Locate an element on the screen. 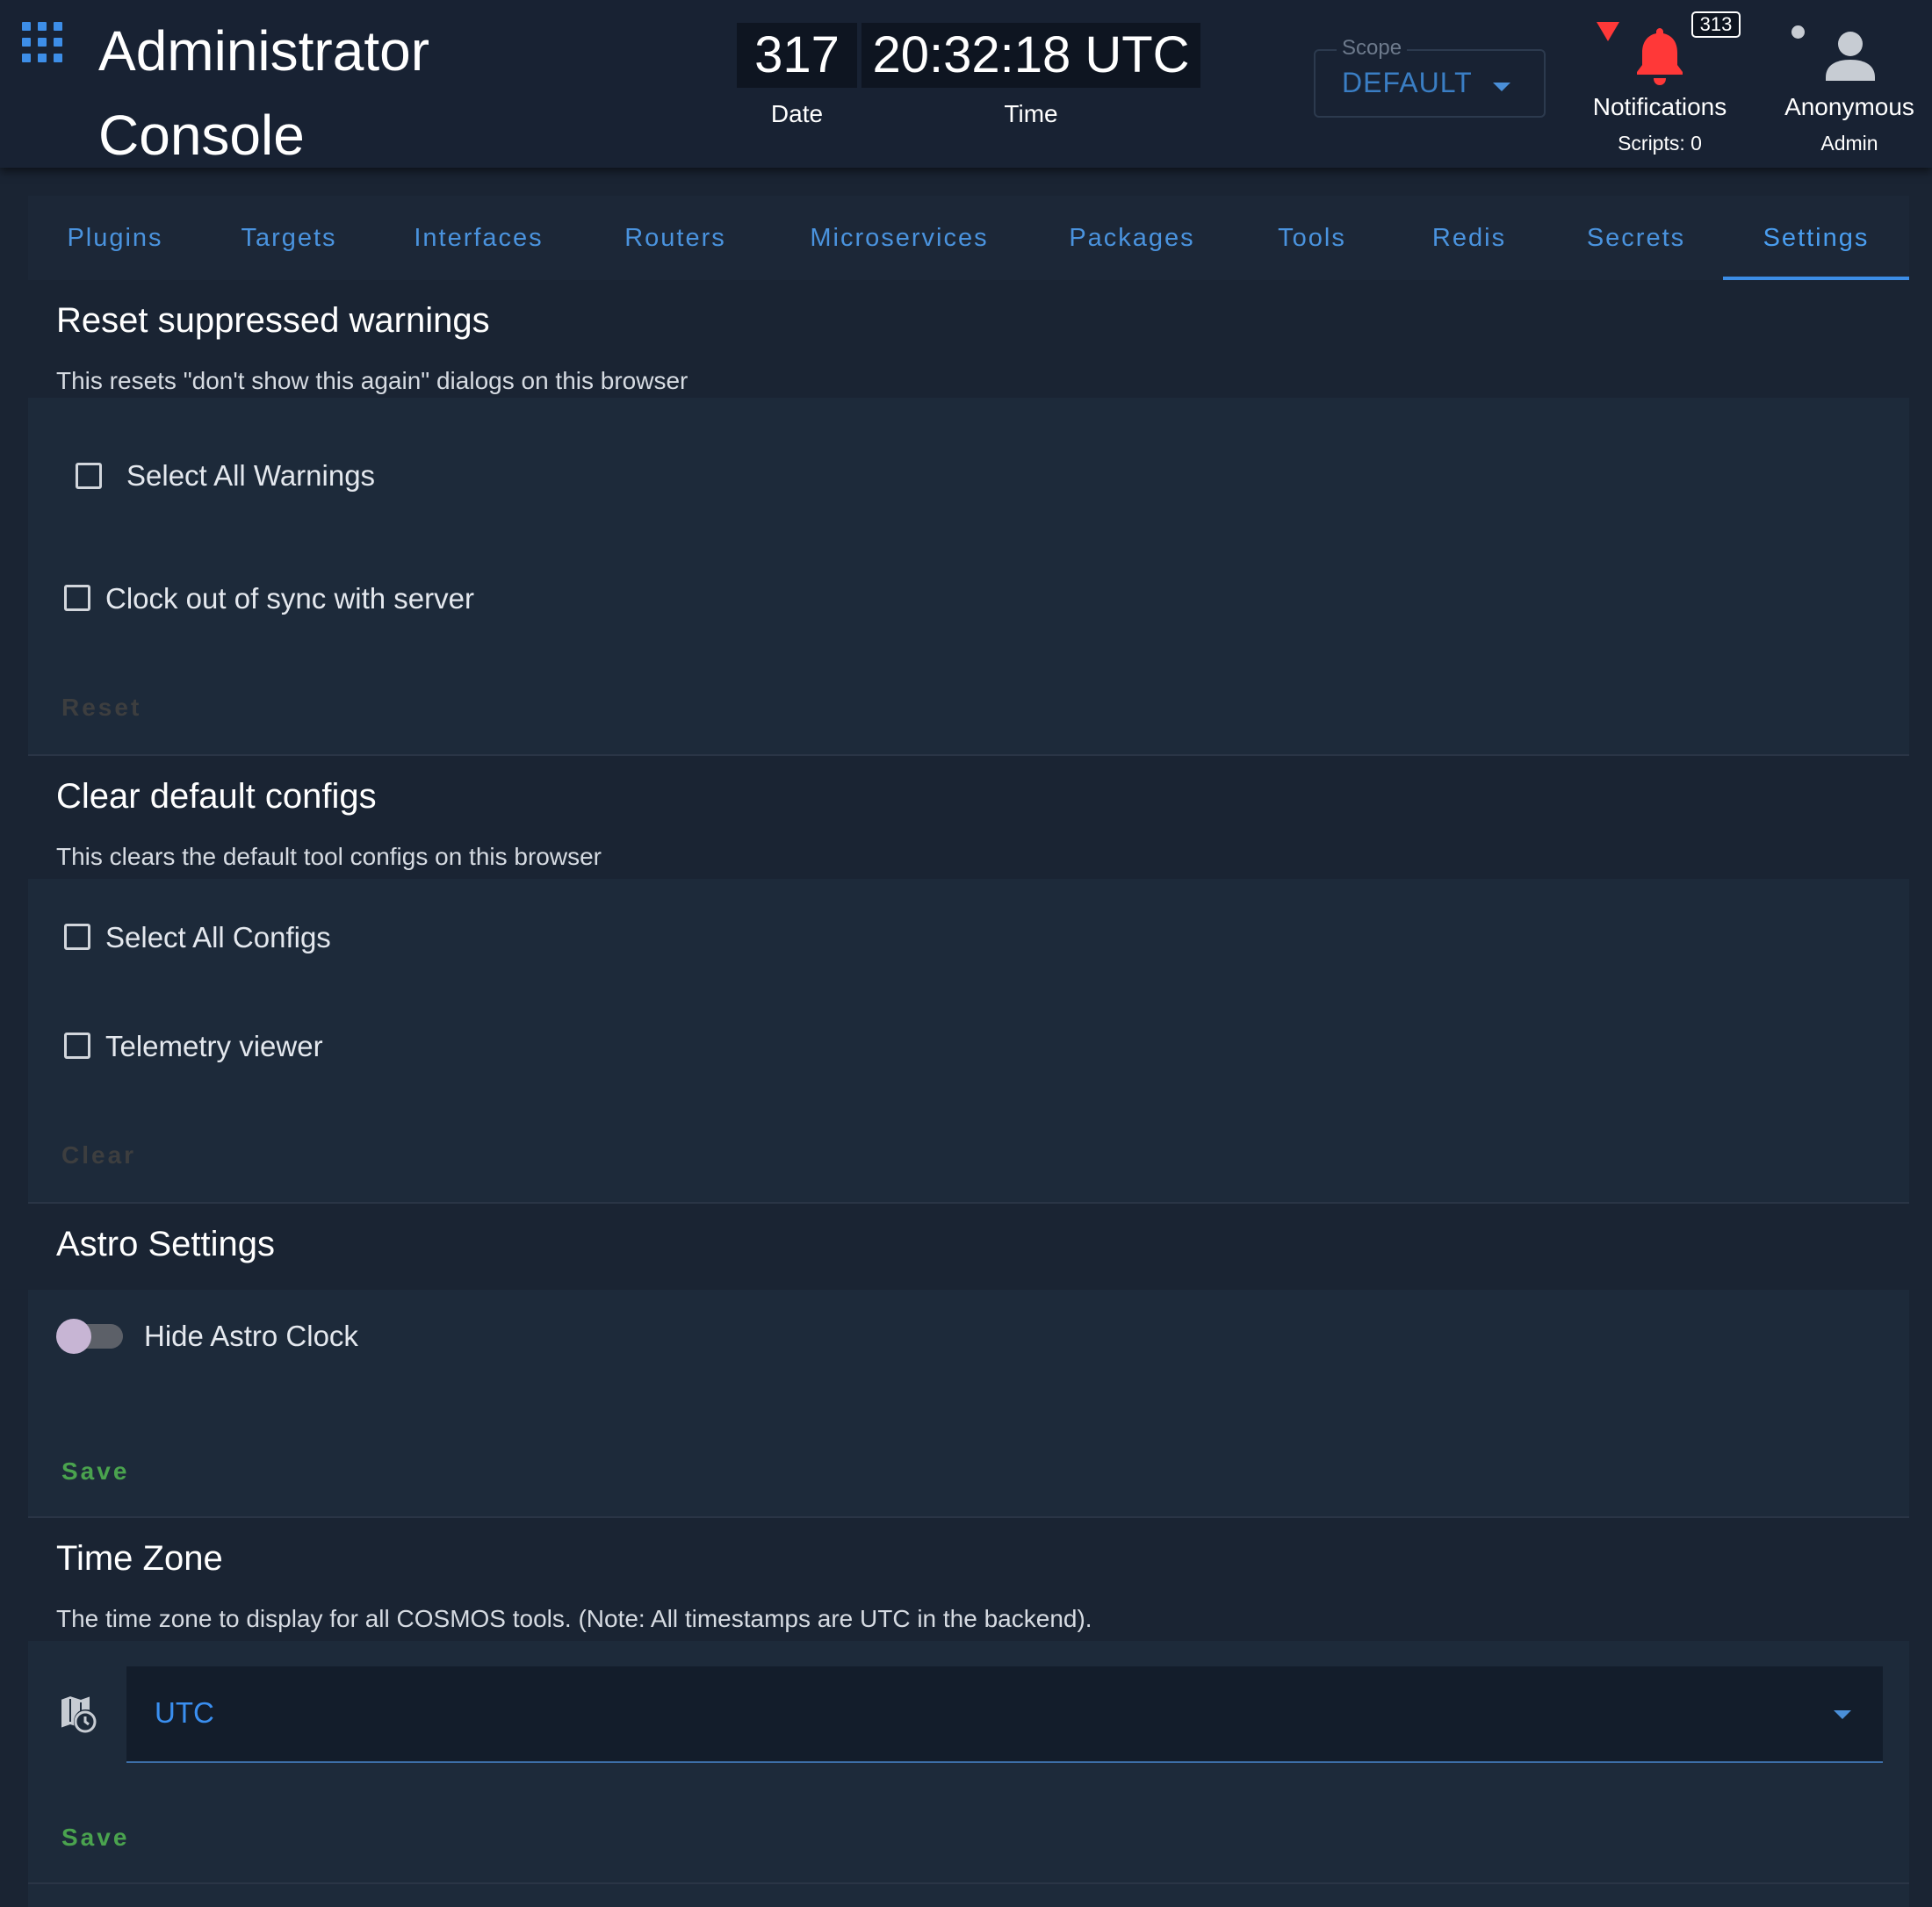  reset-button: Reset is located at coordinates (101, 708).